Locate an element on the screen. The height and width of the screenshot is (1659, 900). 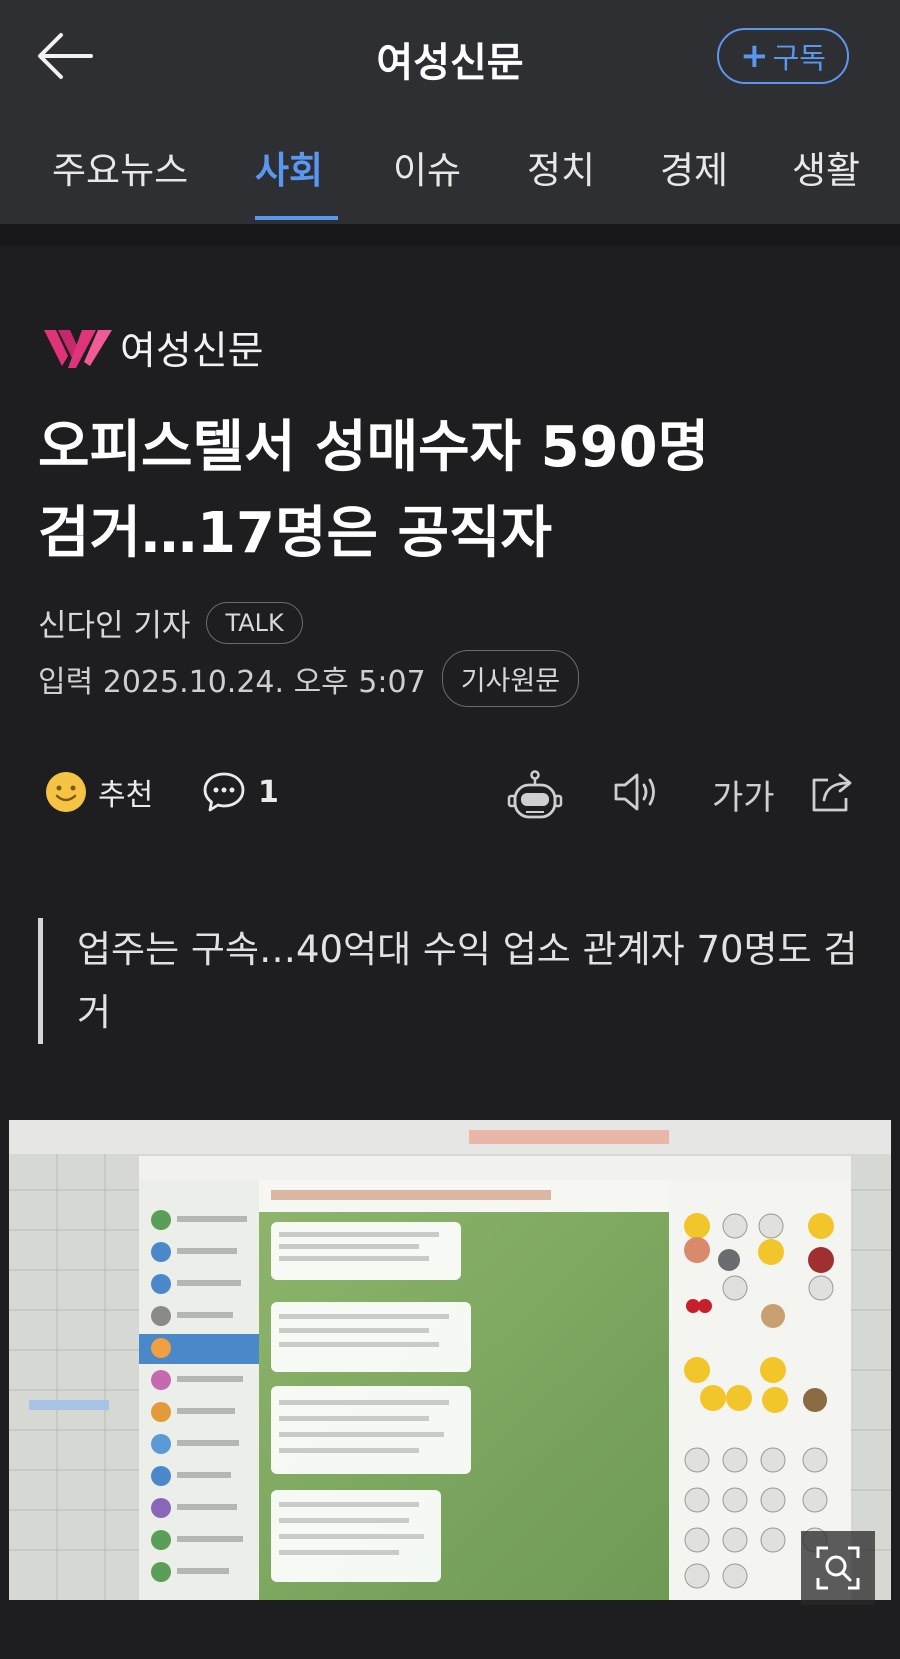
plus-icon: + is located at coordinates (754, 56).